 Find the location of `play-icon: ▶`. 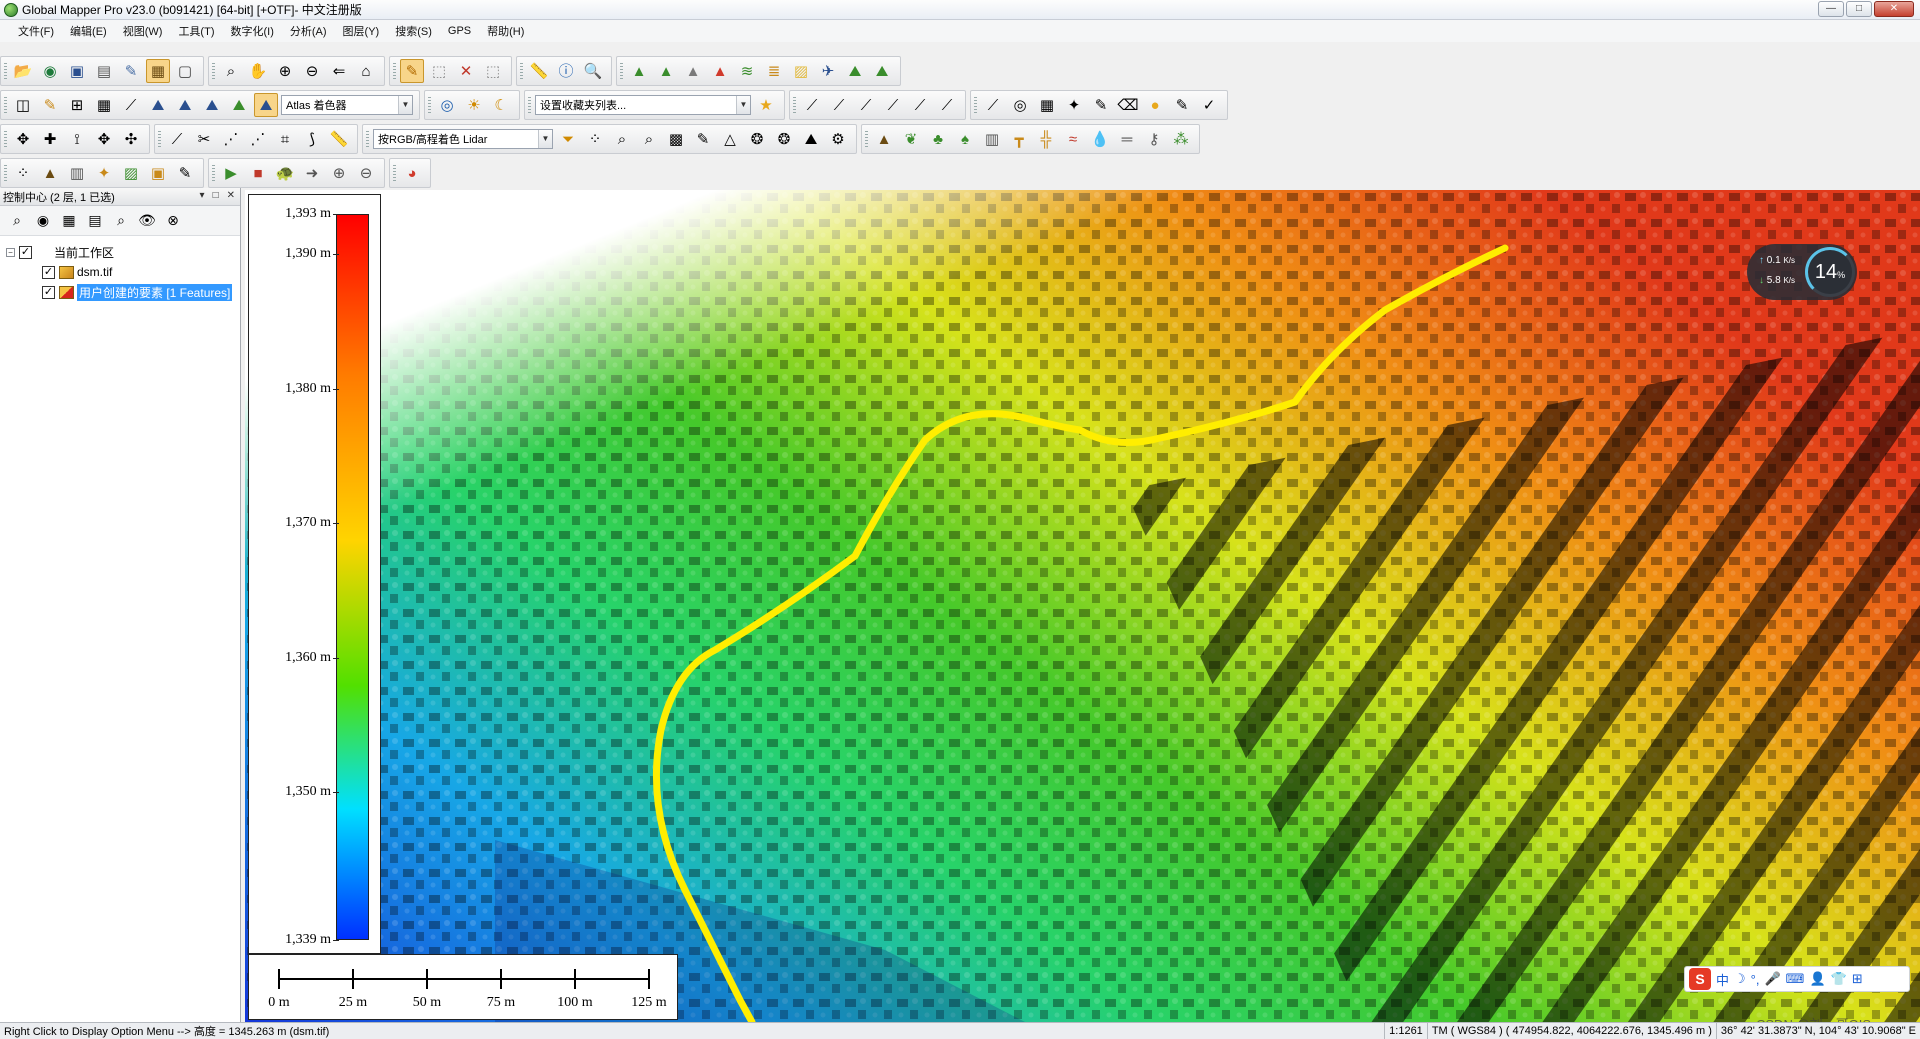

play-icon: ▶ is located at coordinates (231, 173).